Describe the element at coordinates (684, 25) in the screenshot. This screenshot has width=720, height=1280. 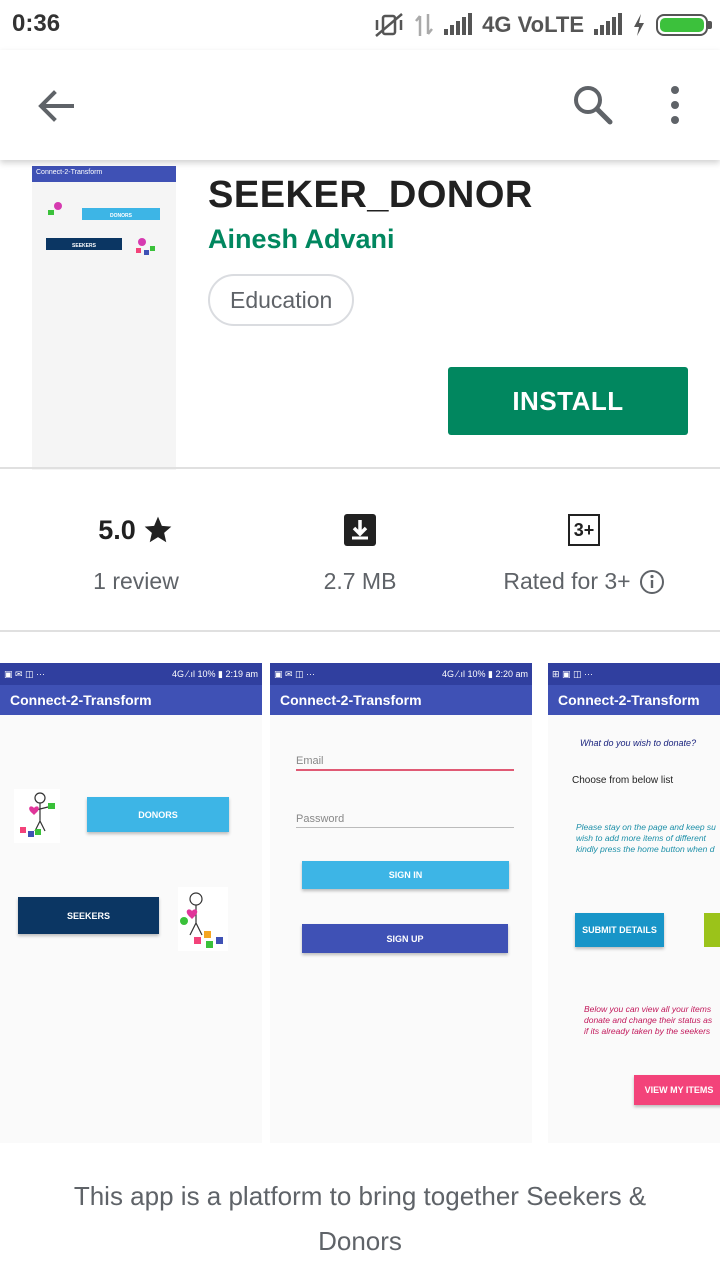
I see `battery-icon` at that location.